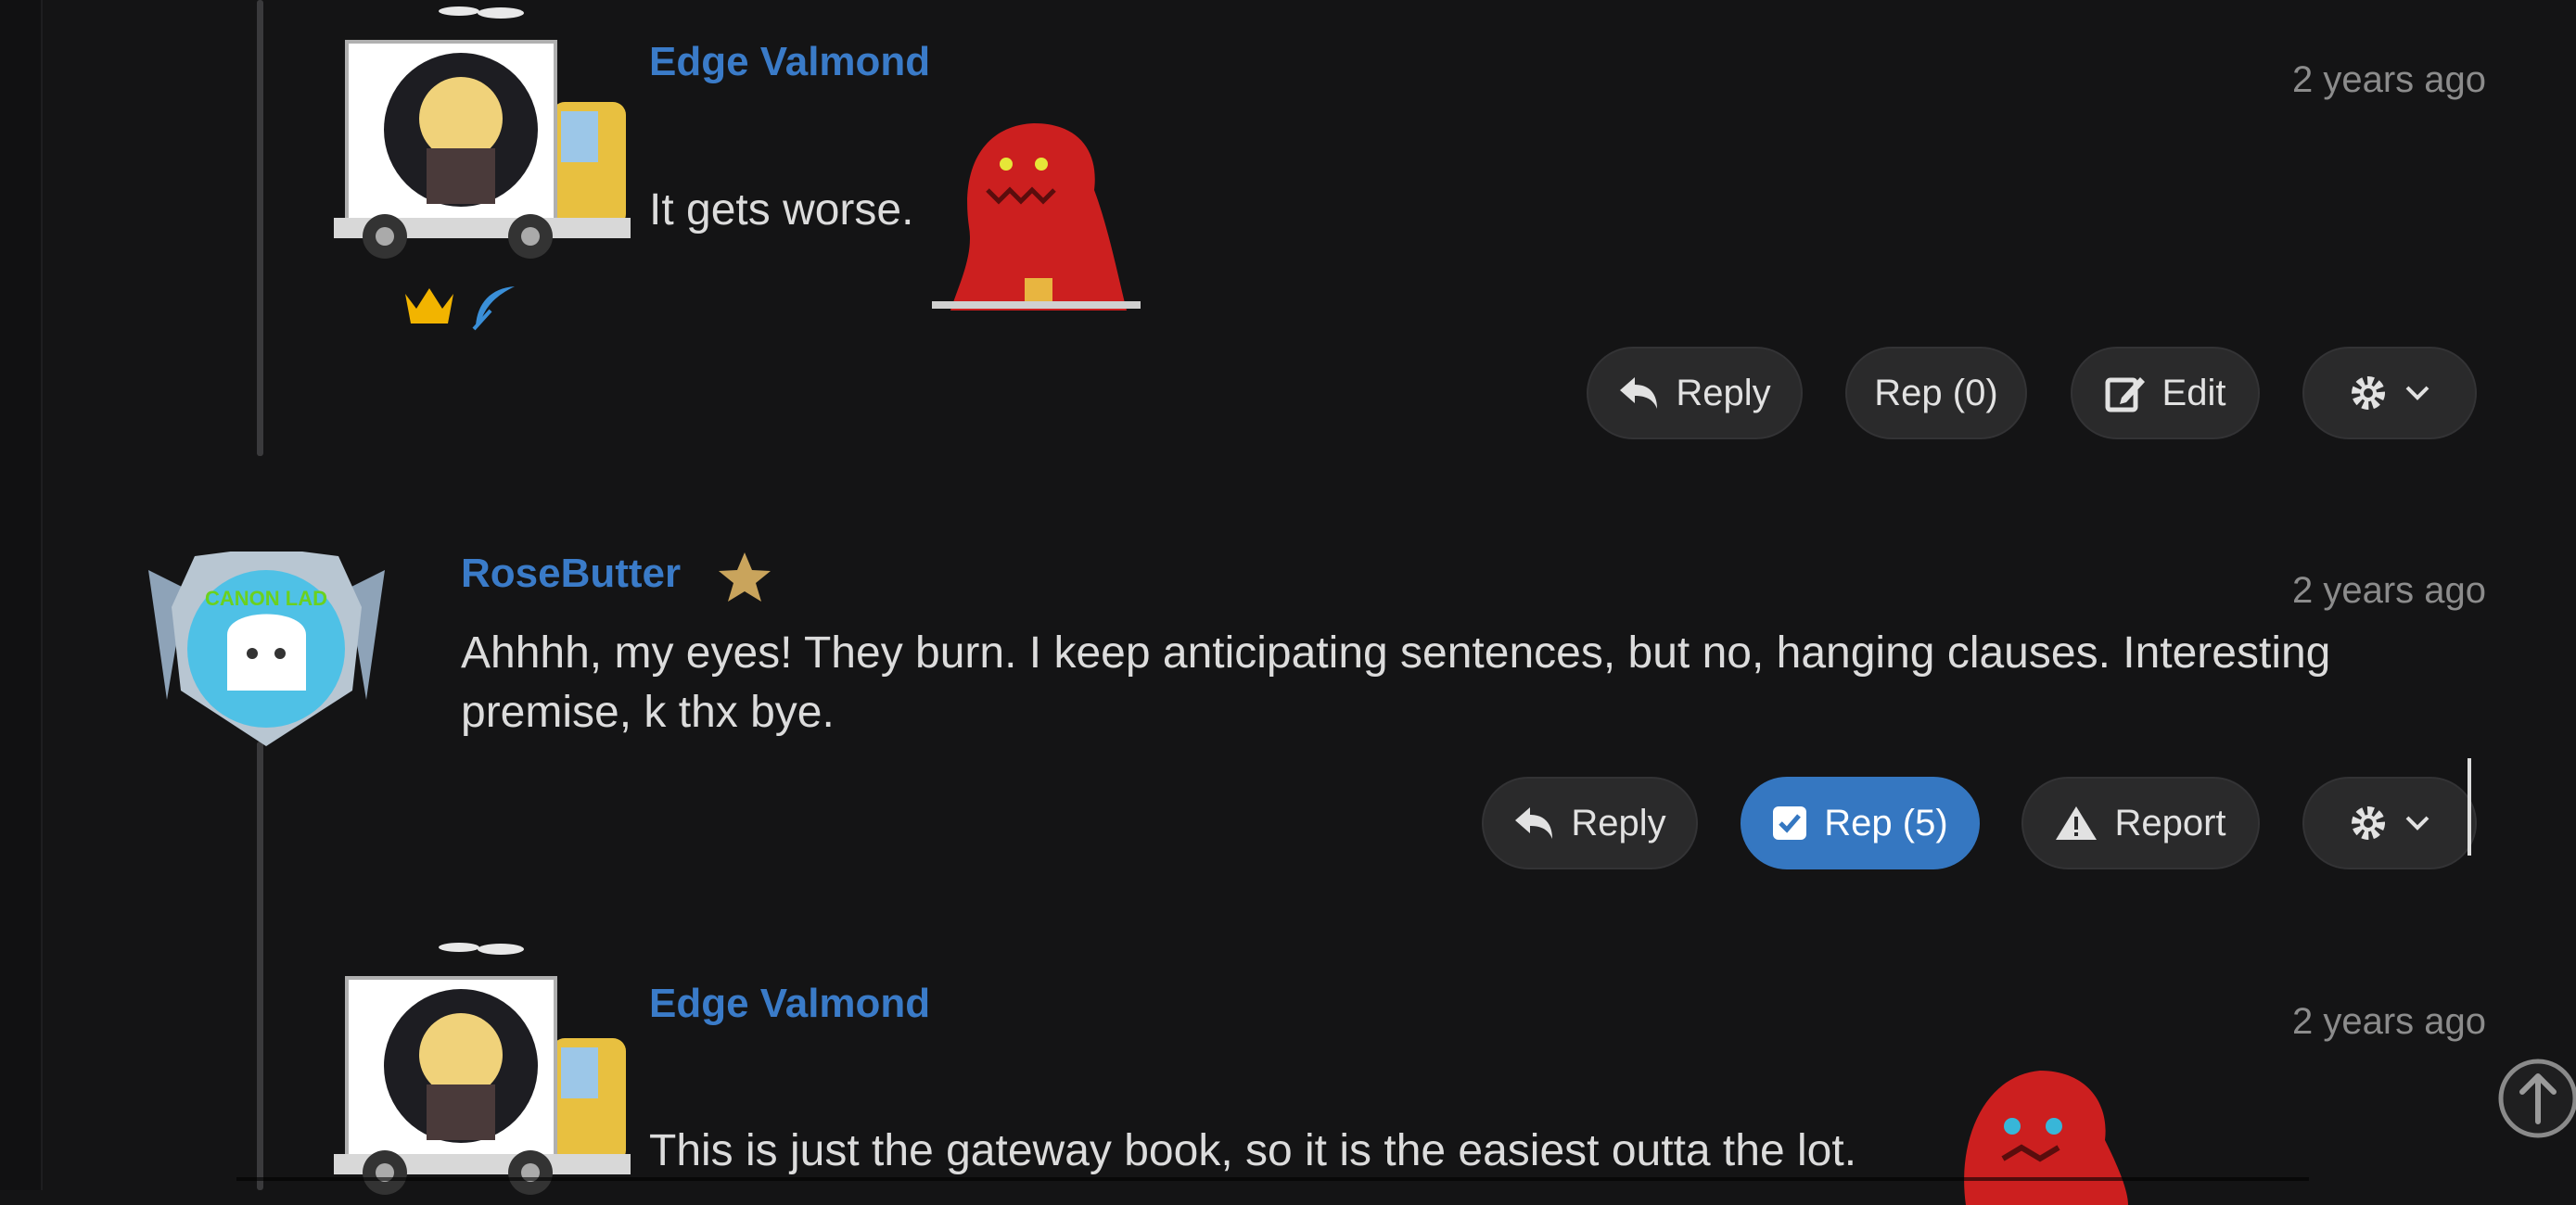 The width and height of the screenshot is (2576, 1205). I want to click on rep-button: Rep (0), so click(1936, 393).